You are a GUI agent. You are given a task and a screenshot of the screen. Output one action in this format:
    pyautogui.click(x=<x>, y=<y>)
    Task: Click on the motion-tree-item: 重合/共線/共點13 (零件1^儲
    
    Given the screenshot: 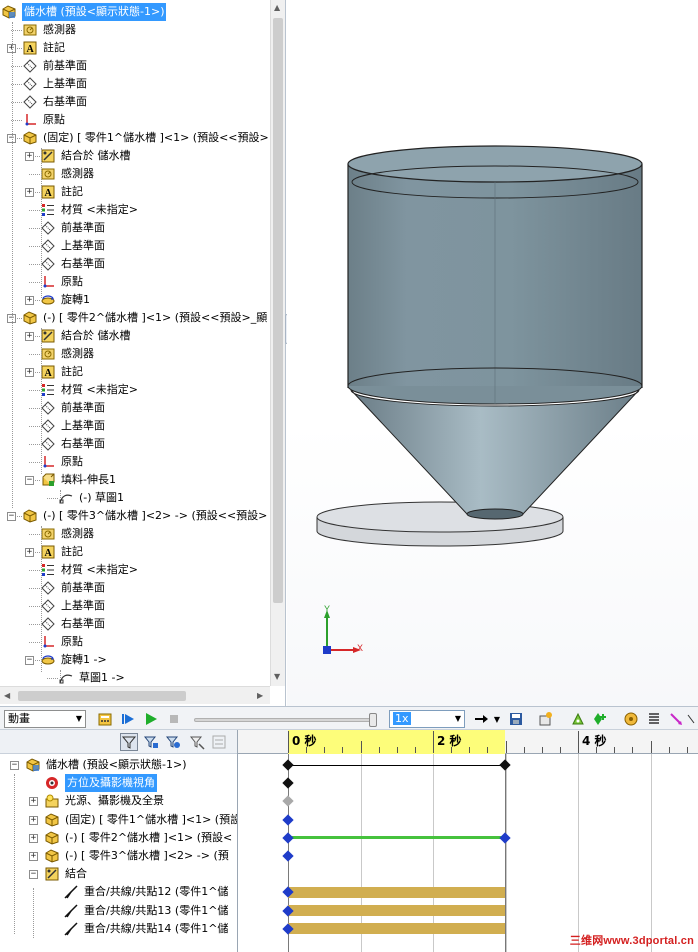 What is the action you would take?
    pyautogui.click(x=146, y=911)
    